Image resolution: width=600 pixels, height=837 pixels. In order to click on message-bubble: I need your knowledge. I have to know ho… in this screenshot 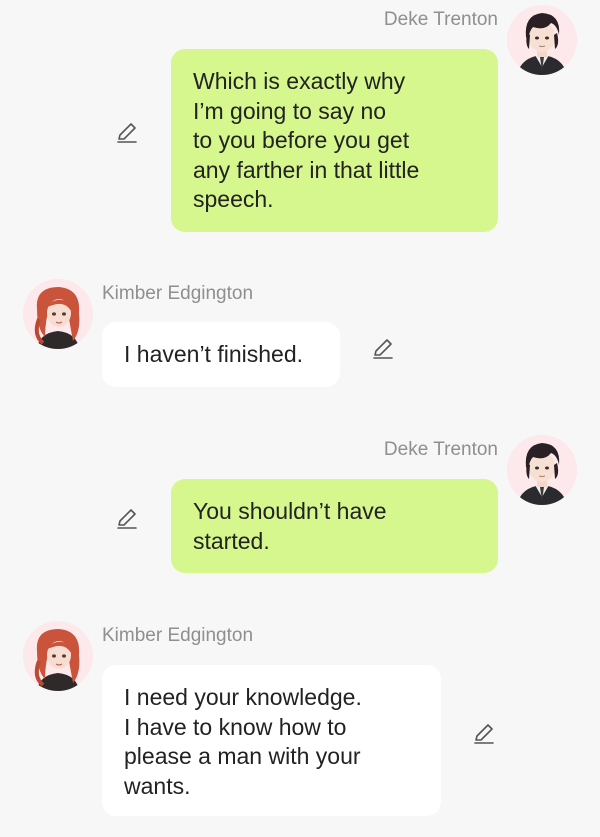, I will do `click(271, 740)`.